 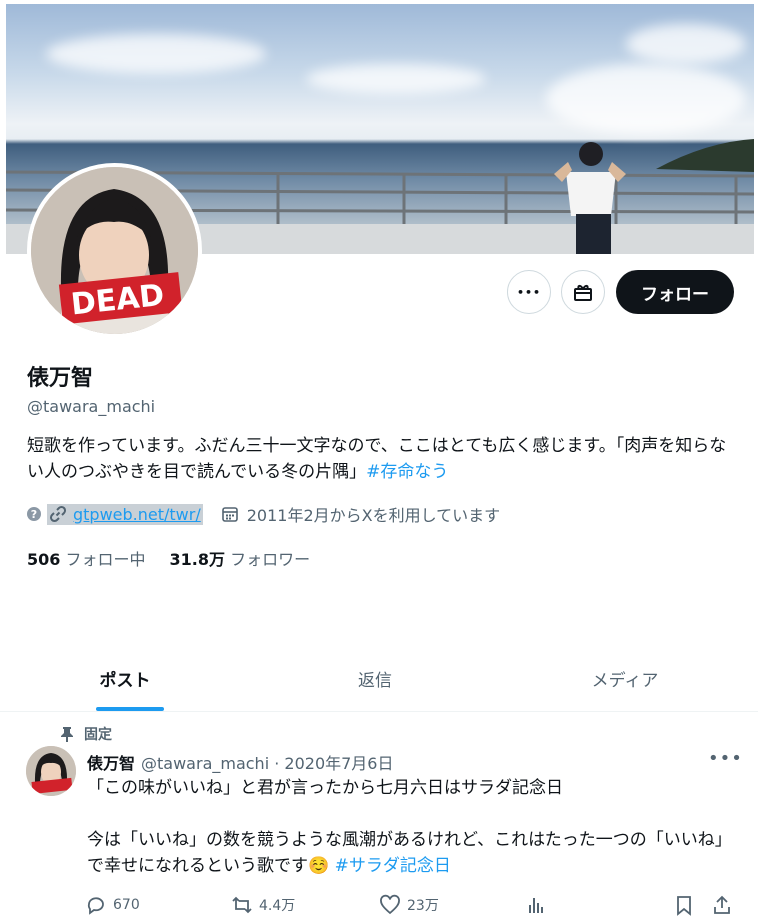 What do you see at coordinates (242, 905) in the screenshot?
I see `repost-icon` at bounding box center [242, 905].